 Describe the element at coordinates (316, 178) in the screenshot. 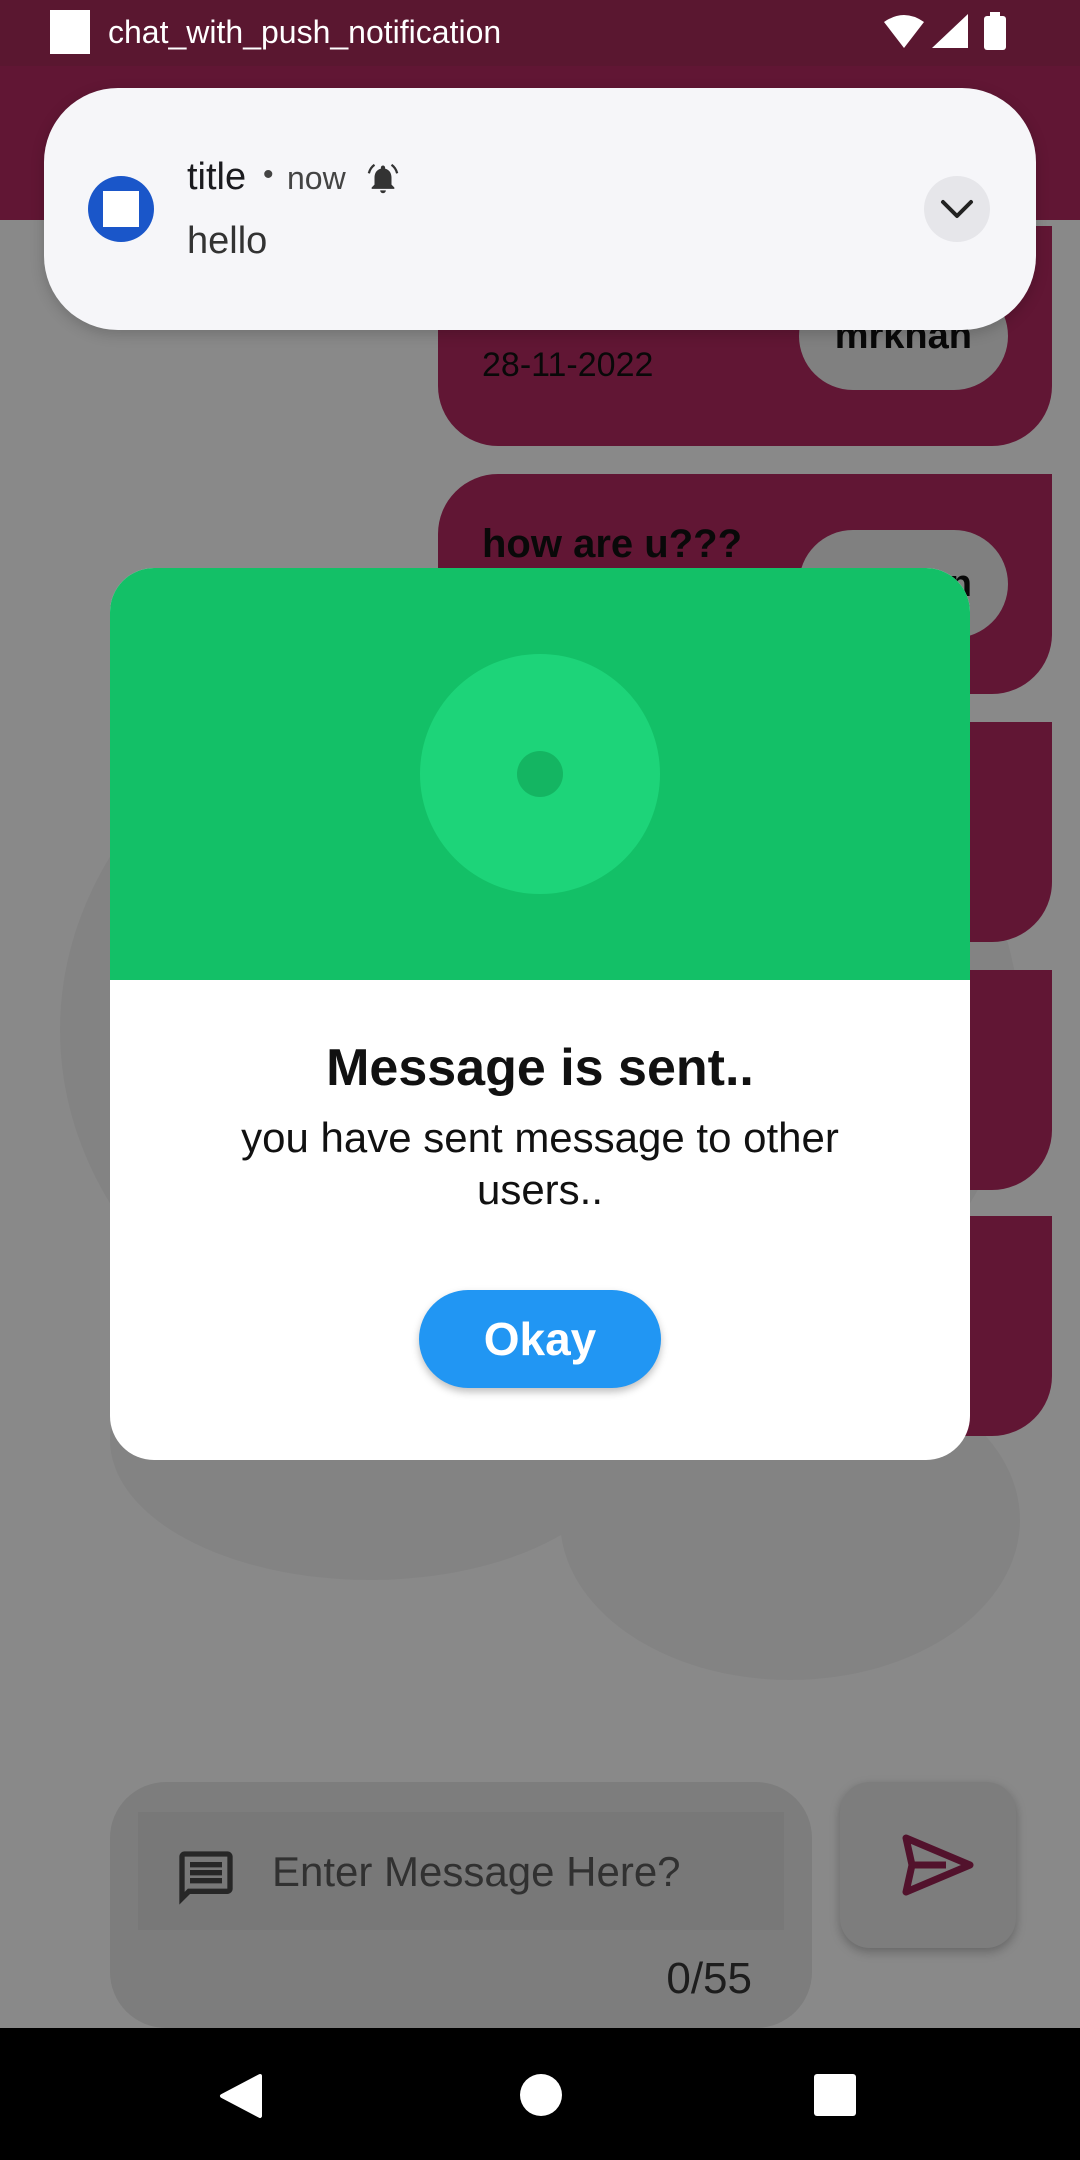

I see `notification-time: now` at that location.